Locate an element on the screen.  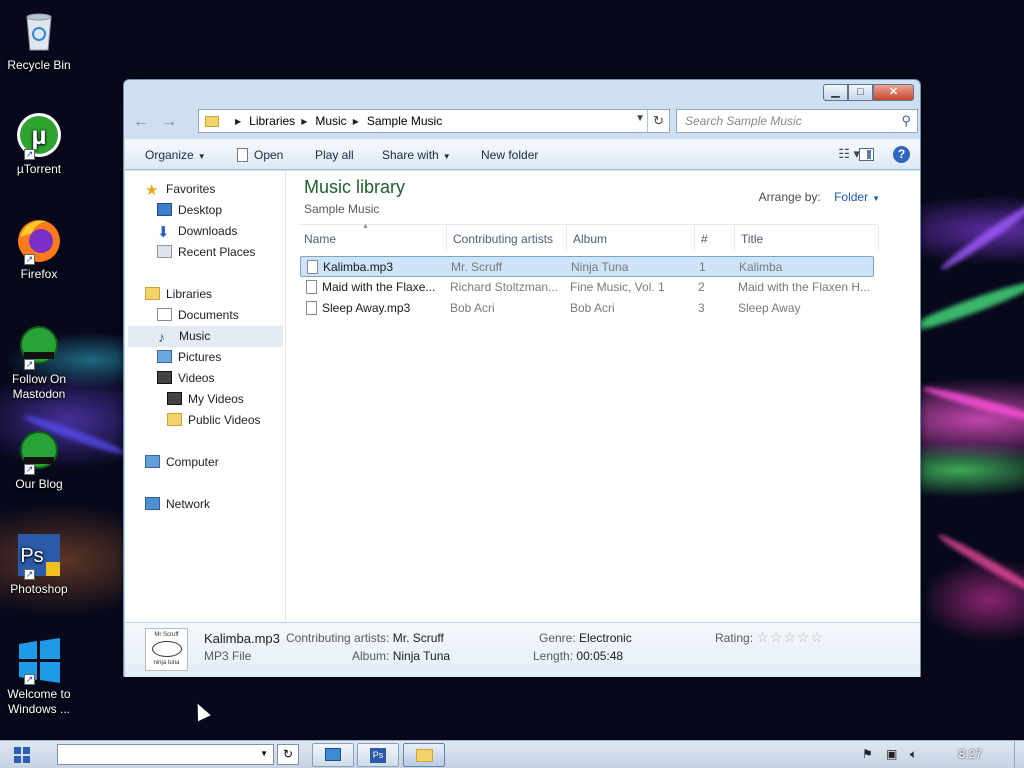
nav-item-computer: Computer is located at coordinates (182, 462).